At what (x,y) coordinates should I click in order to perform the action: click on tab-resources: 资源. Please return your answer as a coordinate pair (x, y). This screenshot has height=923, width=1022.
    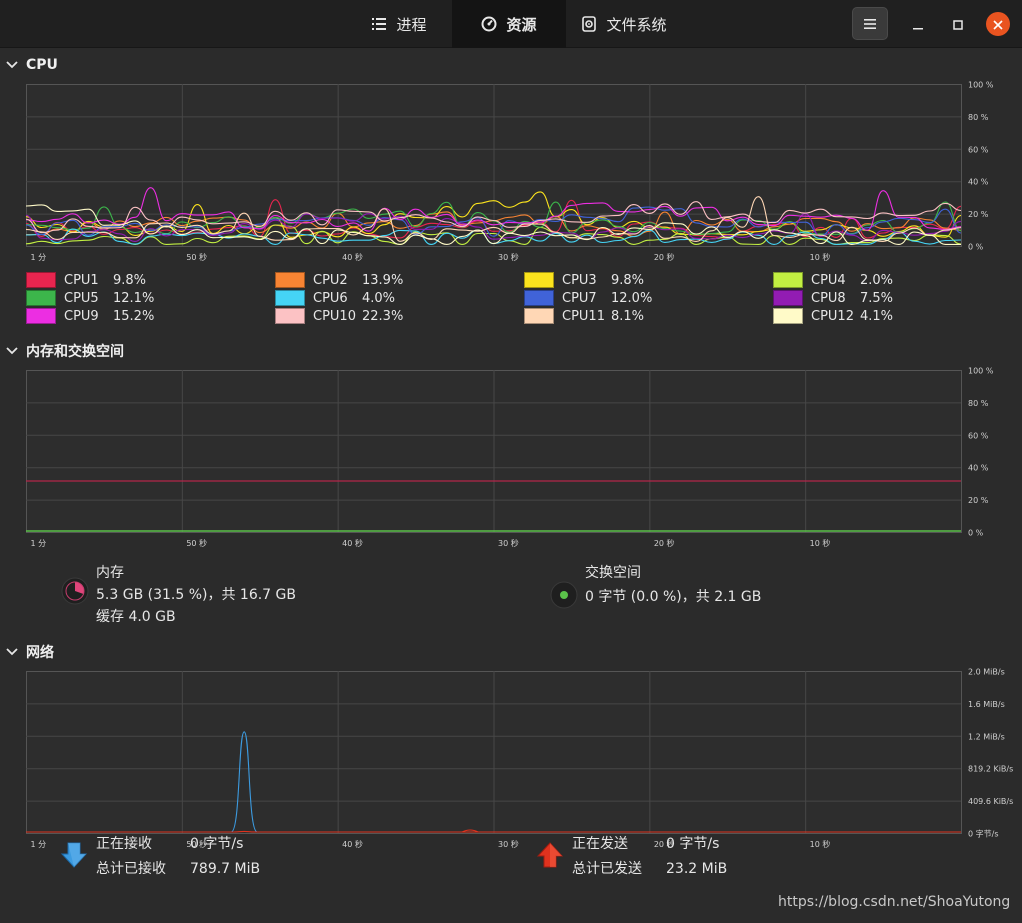
    Looking at the image, I should click on (509, 24).